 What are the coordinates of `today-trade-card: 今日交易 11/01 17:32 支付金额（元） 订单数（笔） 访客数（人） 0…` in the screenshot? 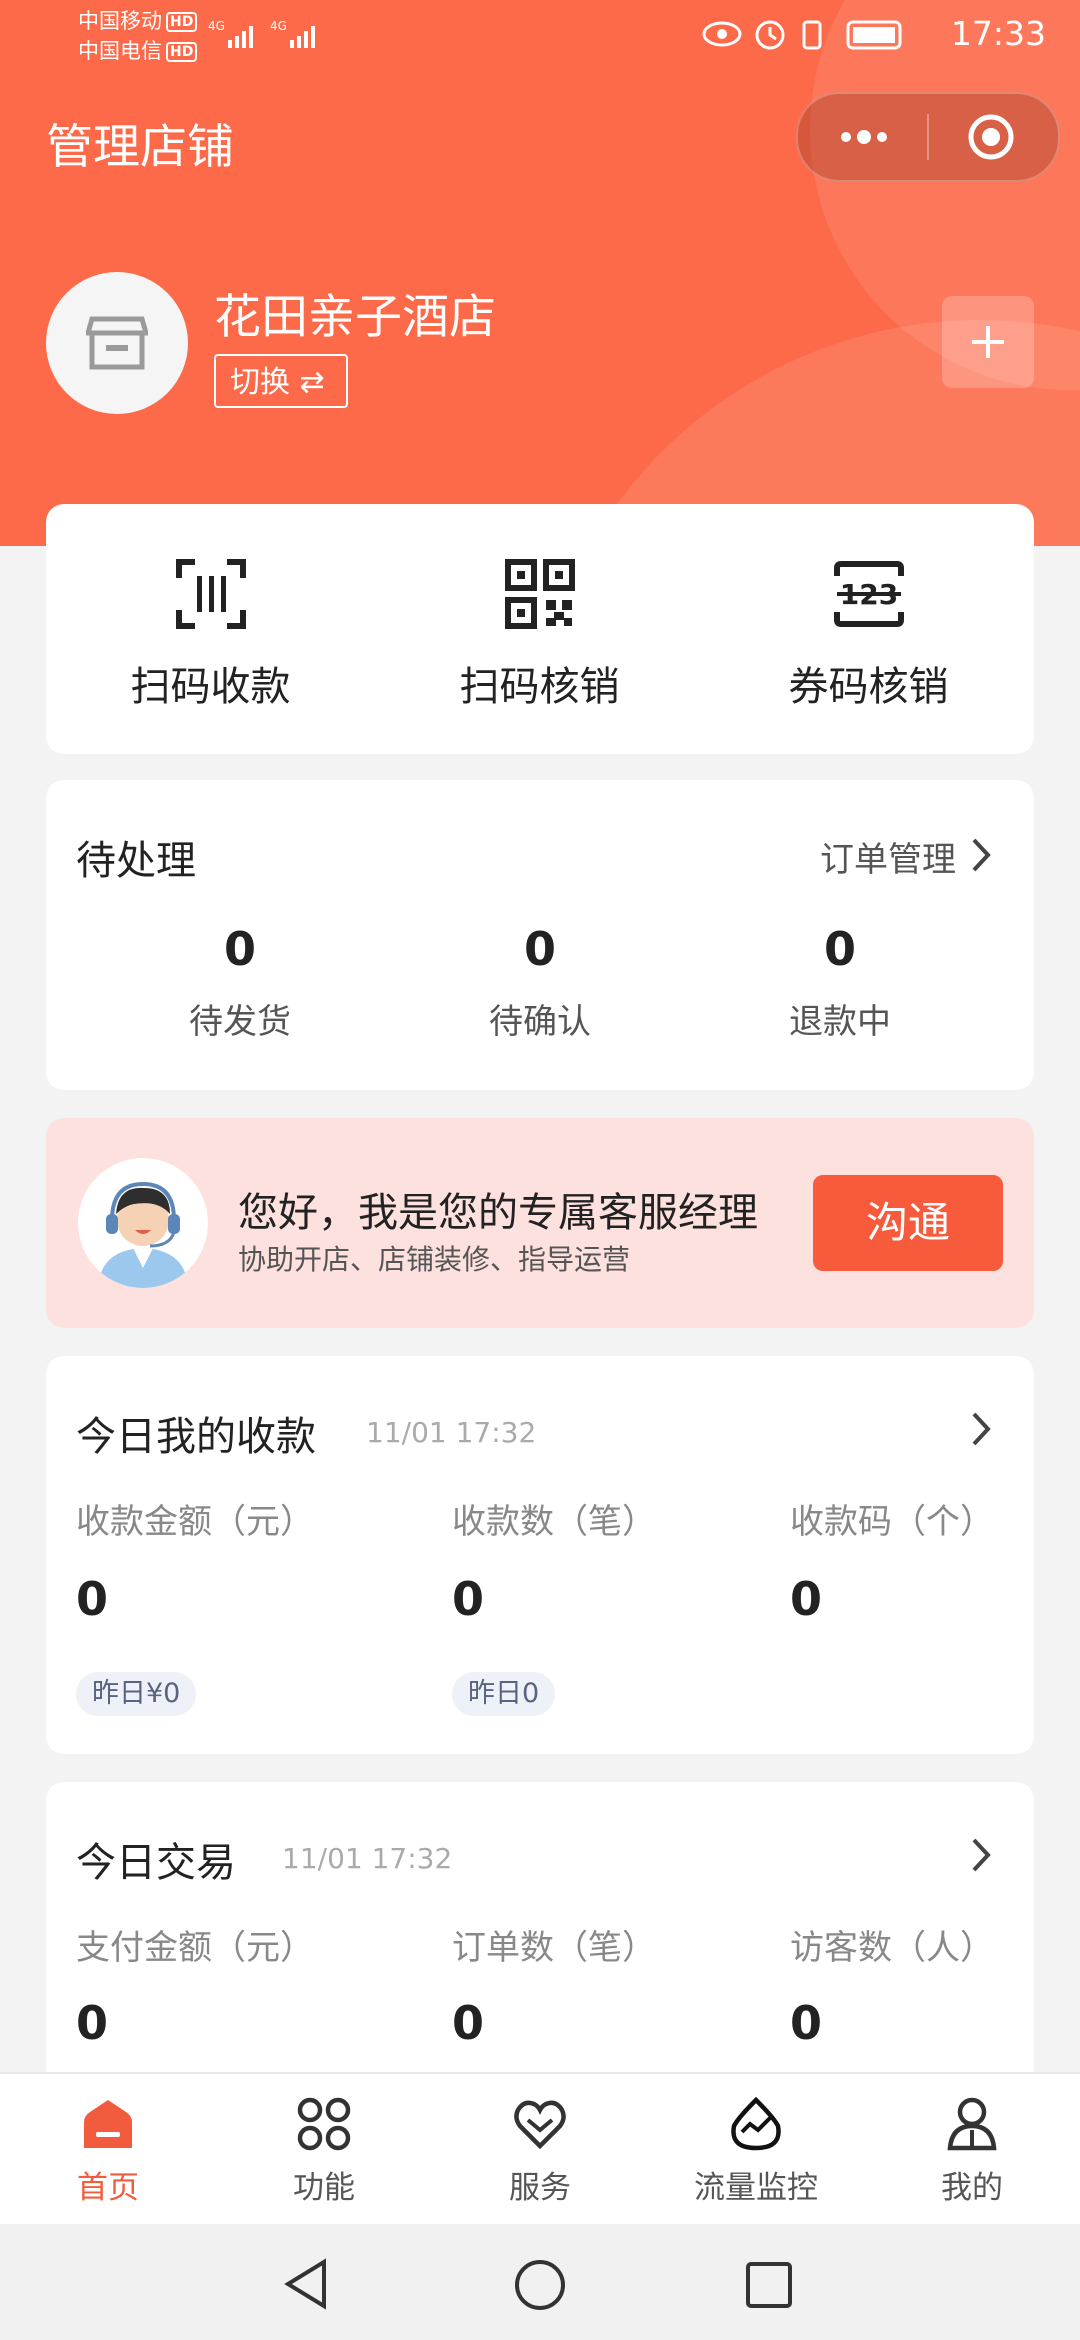 It's located at (540, 1942).